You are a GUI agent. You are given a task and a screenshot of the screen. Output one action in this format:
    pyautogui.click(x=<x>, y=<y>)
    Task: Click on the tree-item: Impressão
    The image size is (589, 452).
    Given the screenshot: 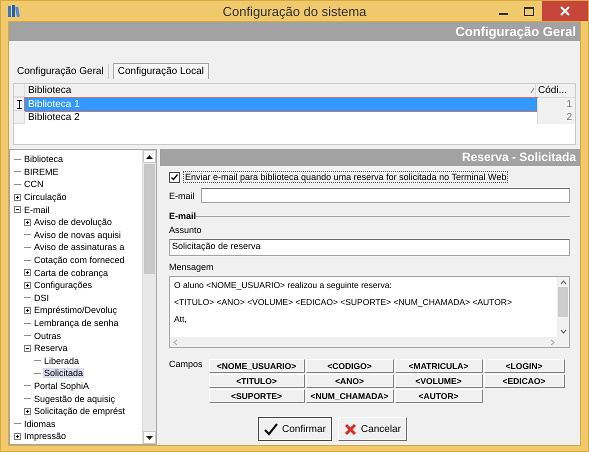 What is the action you would take?
    pyautogui.click(x=45, y=436)
    